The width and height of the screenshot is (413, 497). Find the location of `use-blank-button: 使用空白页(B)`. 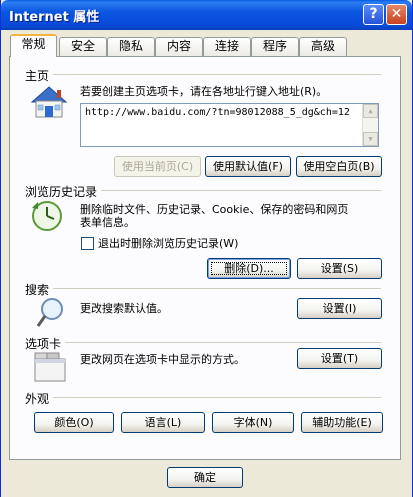

use-blank-button: 使用空白页(B) is located at coordinates (339, 166).